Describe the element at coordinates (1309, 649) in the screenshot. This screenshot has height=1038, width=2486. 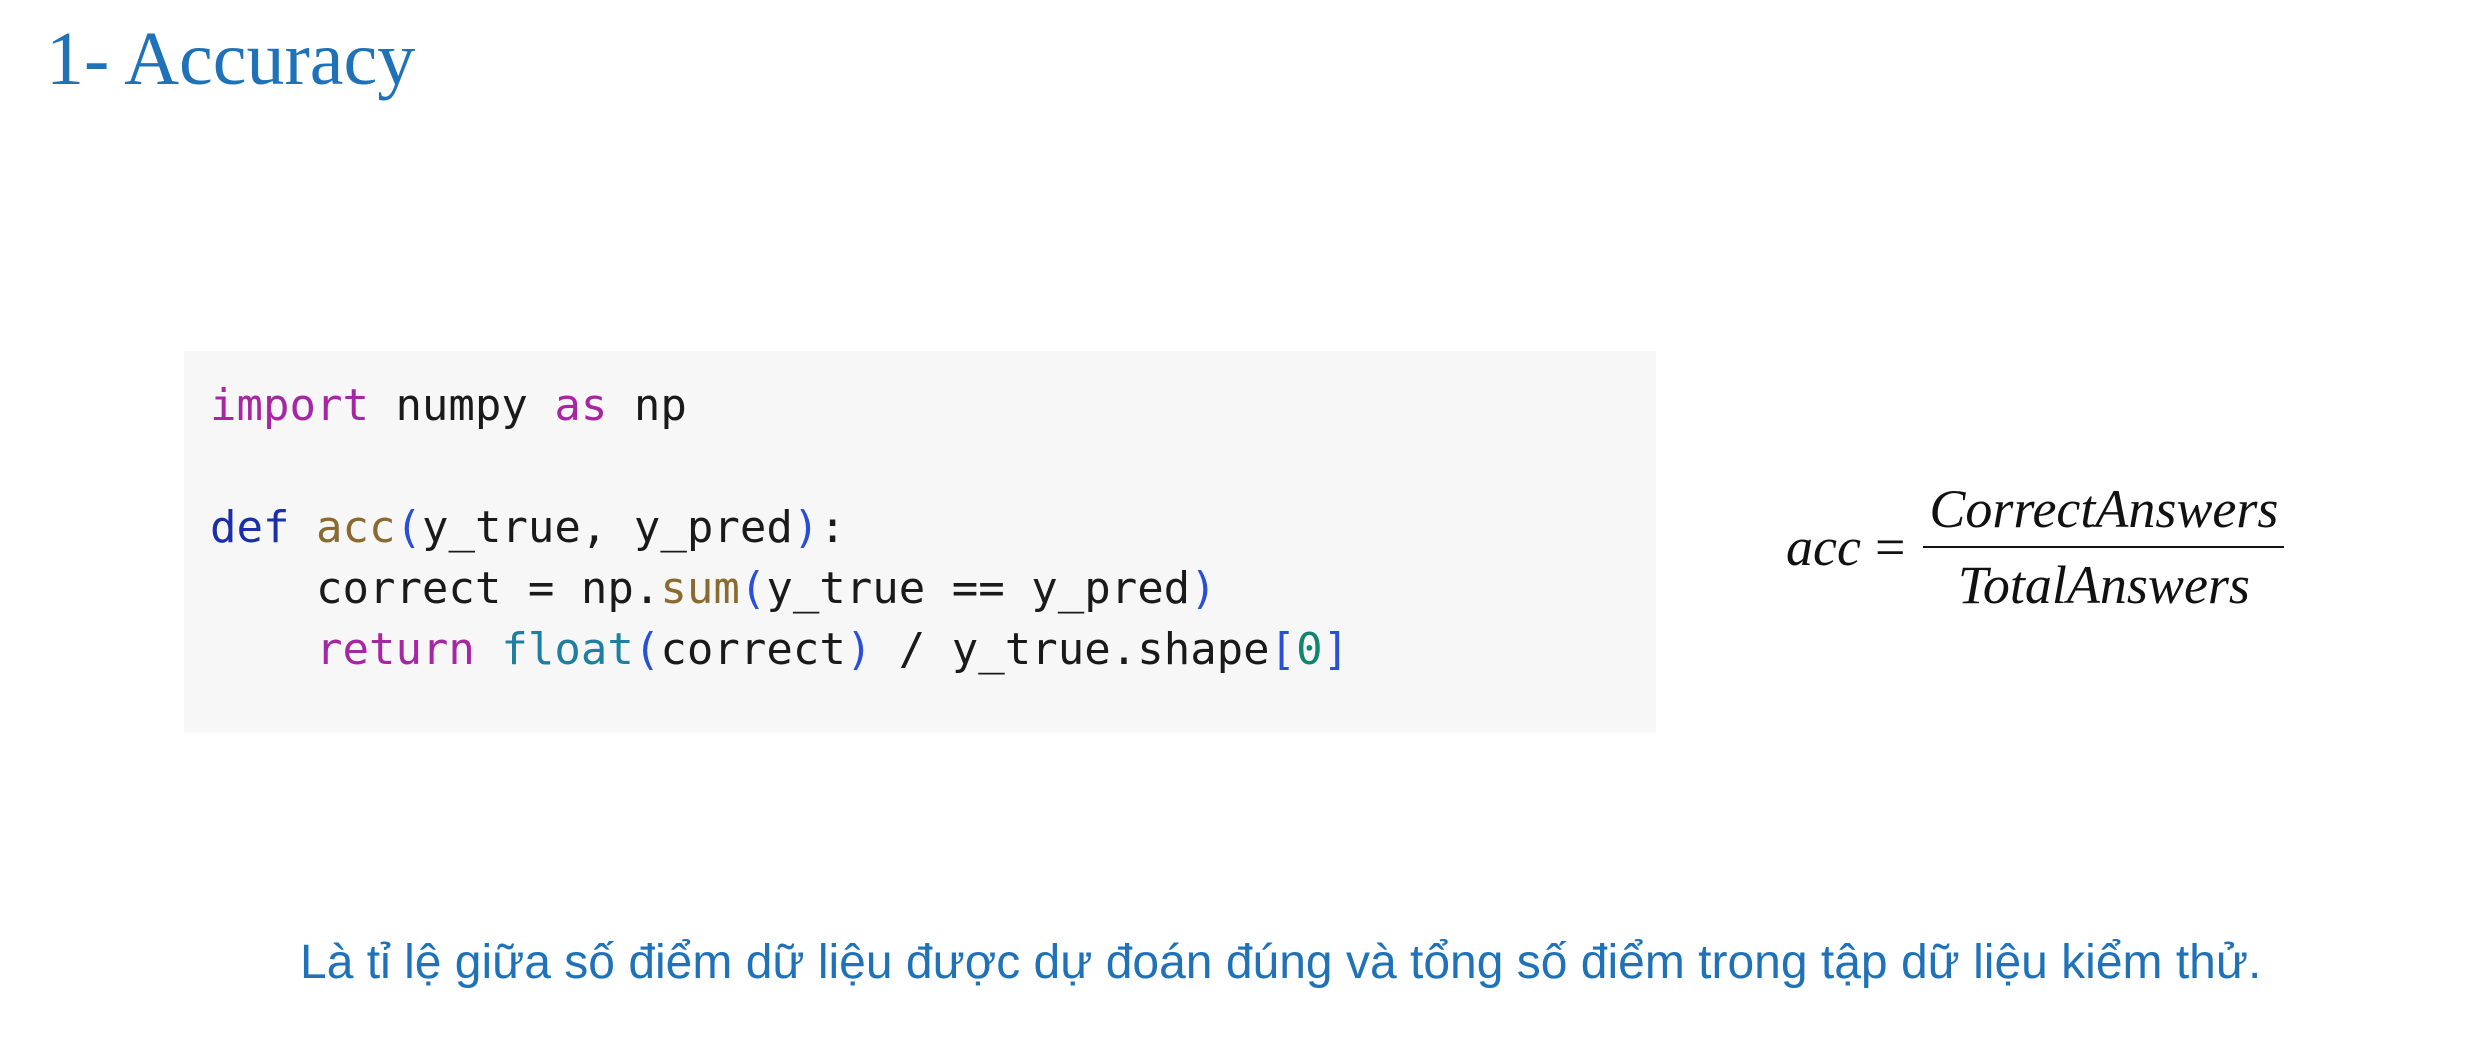
I see `code-number: 0` at that location.